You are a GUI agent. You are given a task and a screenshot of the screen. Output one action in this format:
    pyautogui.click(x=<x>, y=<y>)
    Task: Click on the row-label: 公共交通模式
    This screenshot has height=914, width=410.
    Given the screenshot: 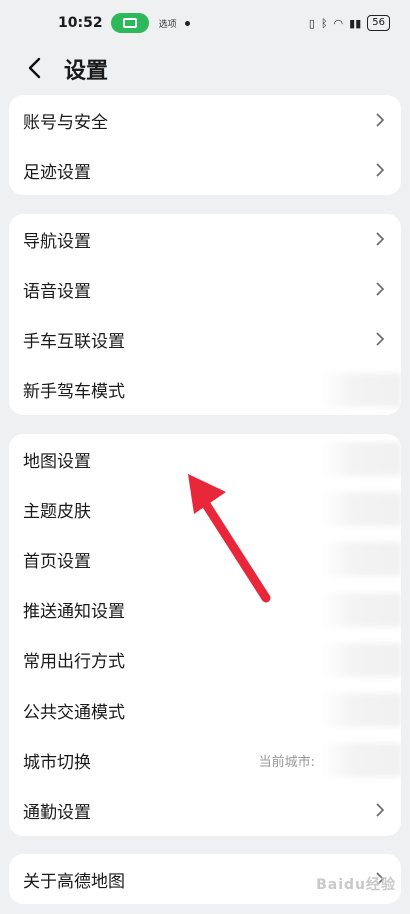 What is the action you would take?
    pyautogui.click(x=74, y=712)
    